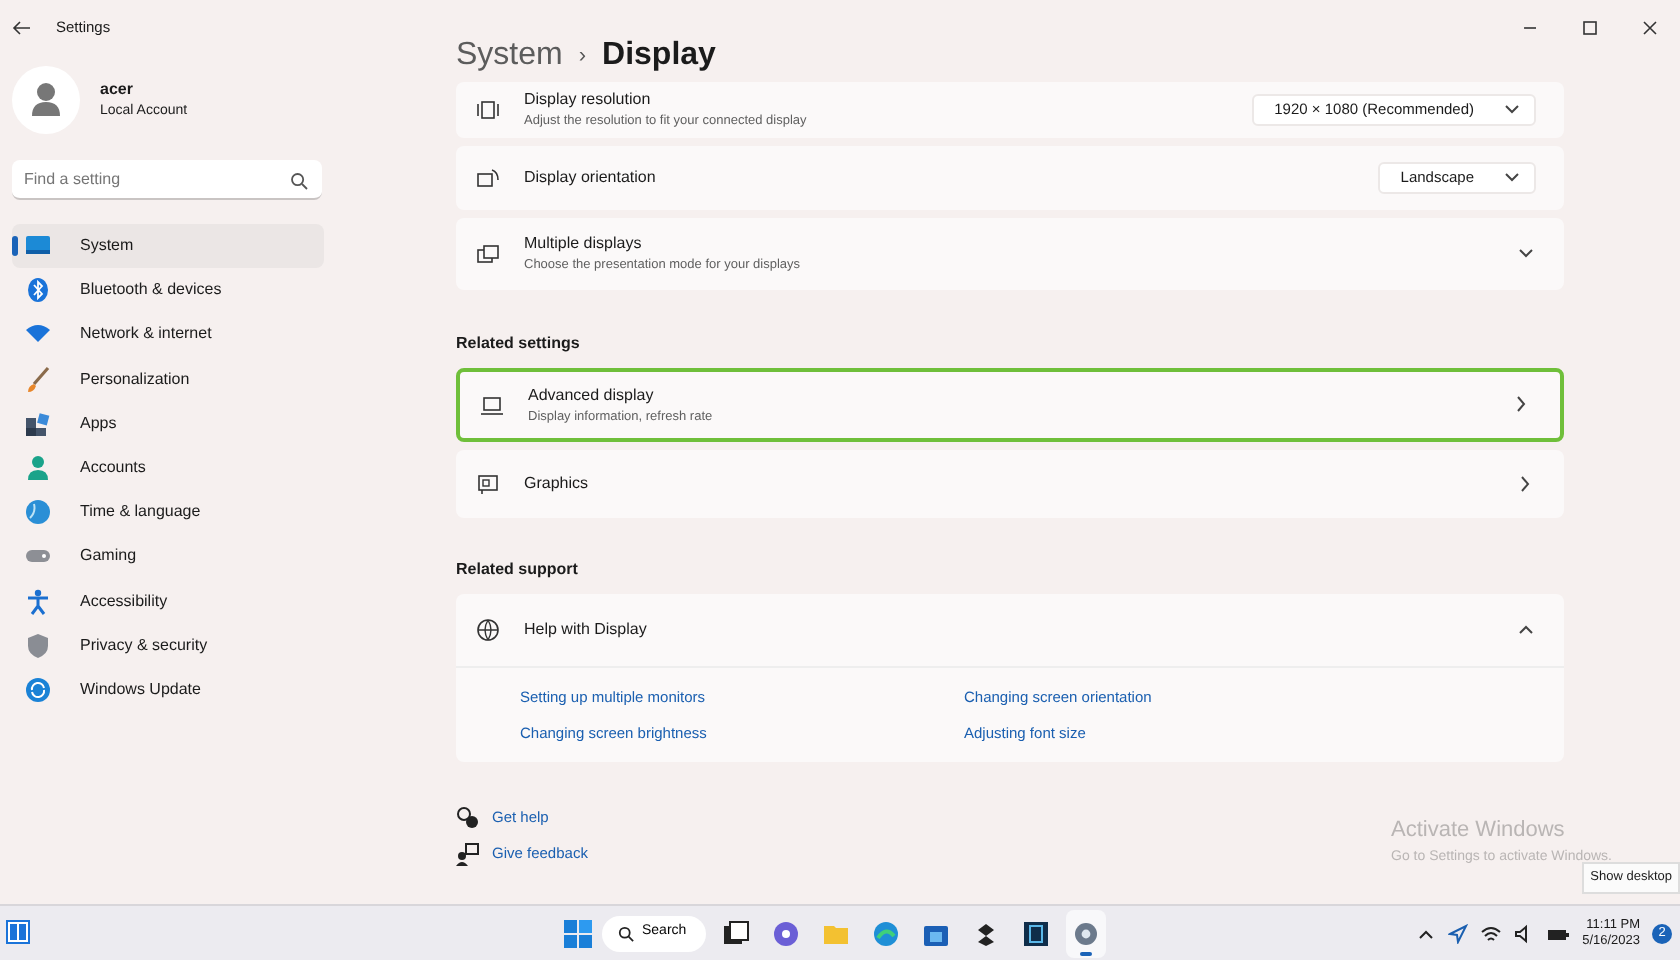 Image resolution: width=1680 pixels, height=960 pixels. Describe the element at coordinates (556, 484) in the screenshot. I see `setting-title: Graphics` at that location.